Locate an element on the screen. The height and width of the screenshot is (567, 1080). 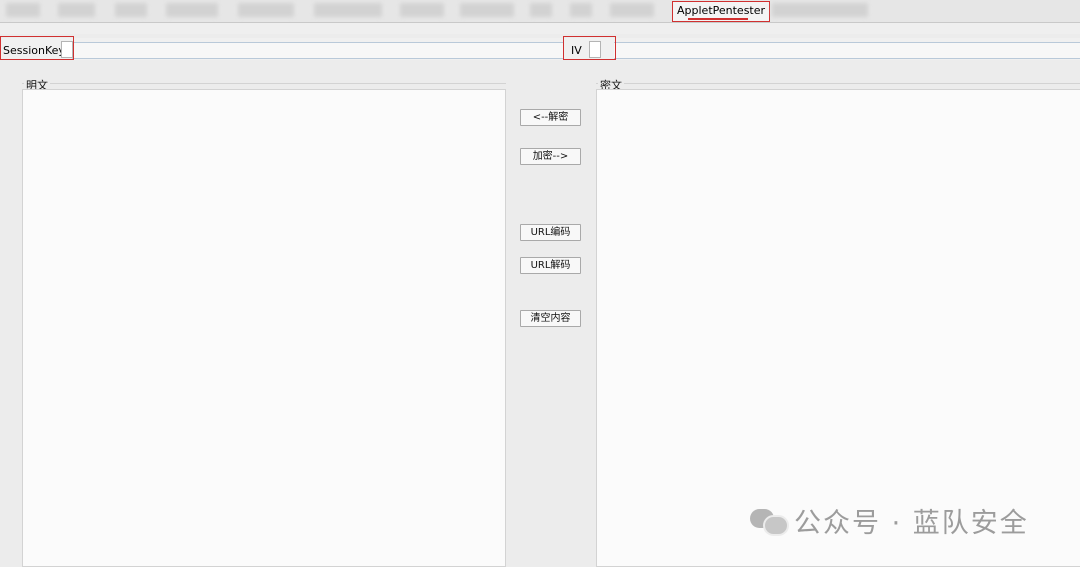
url-encode-button: URL编码 is located at coordinates (550, 232).